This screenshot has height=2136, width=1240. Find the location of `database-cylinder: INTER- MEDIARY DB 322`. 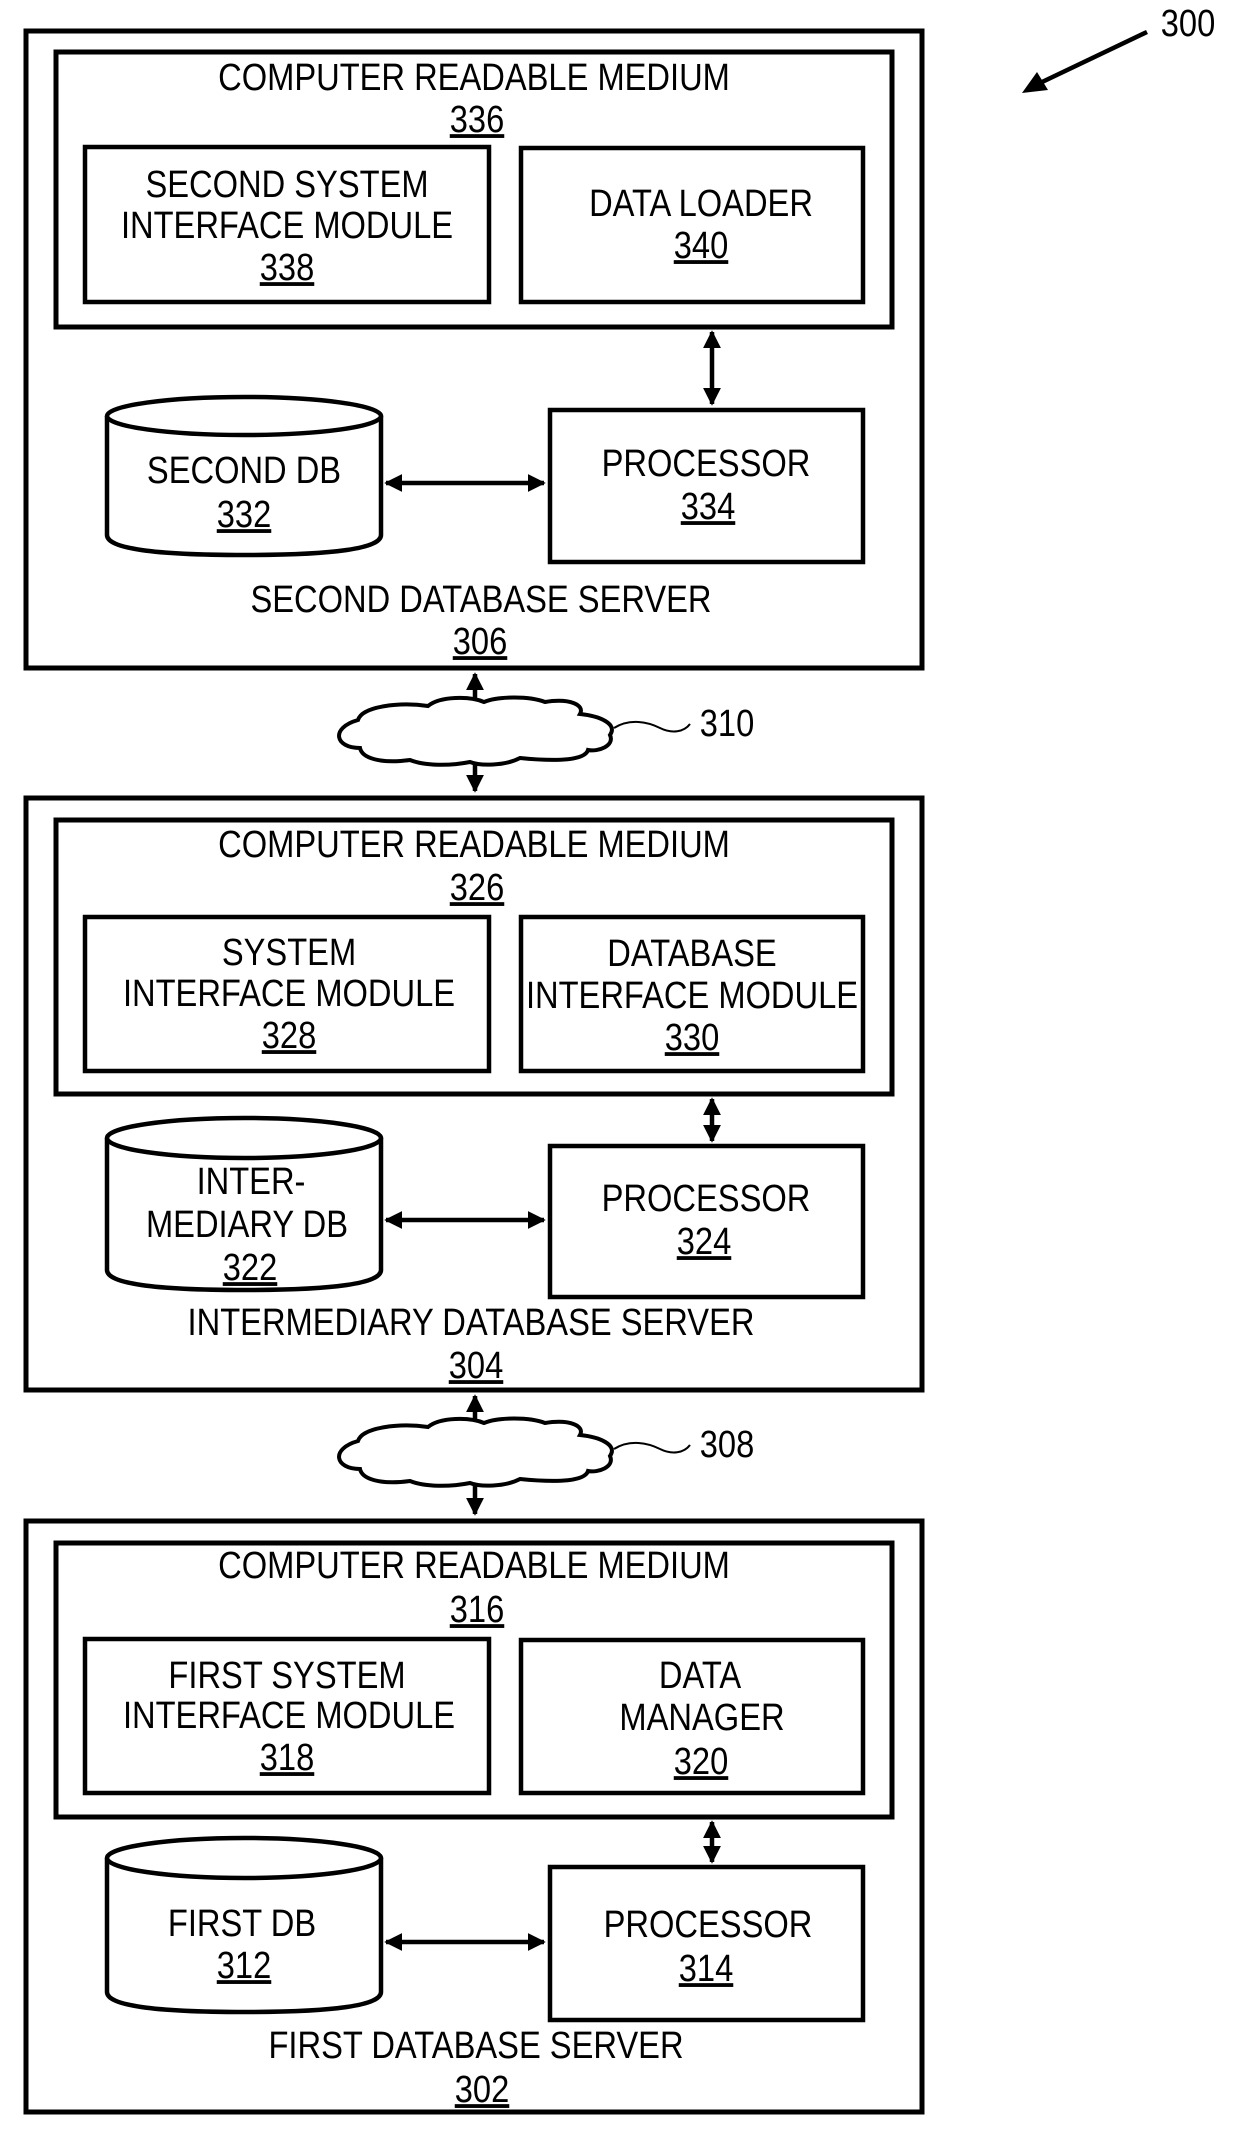

database-cylinder: INTER- MEDIARY DB 322 is located at coordinates (244, 1204).